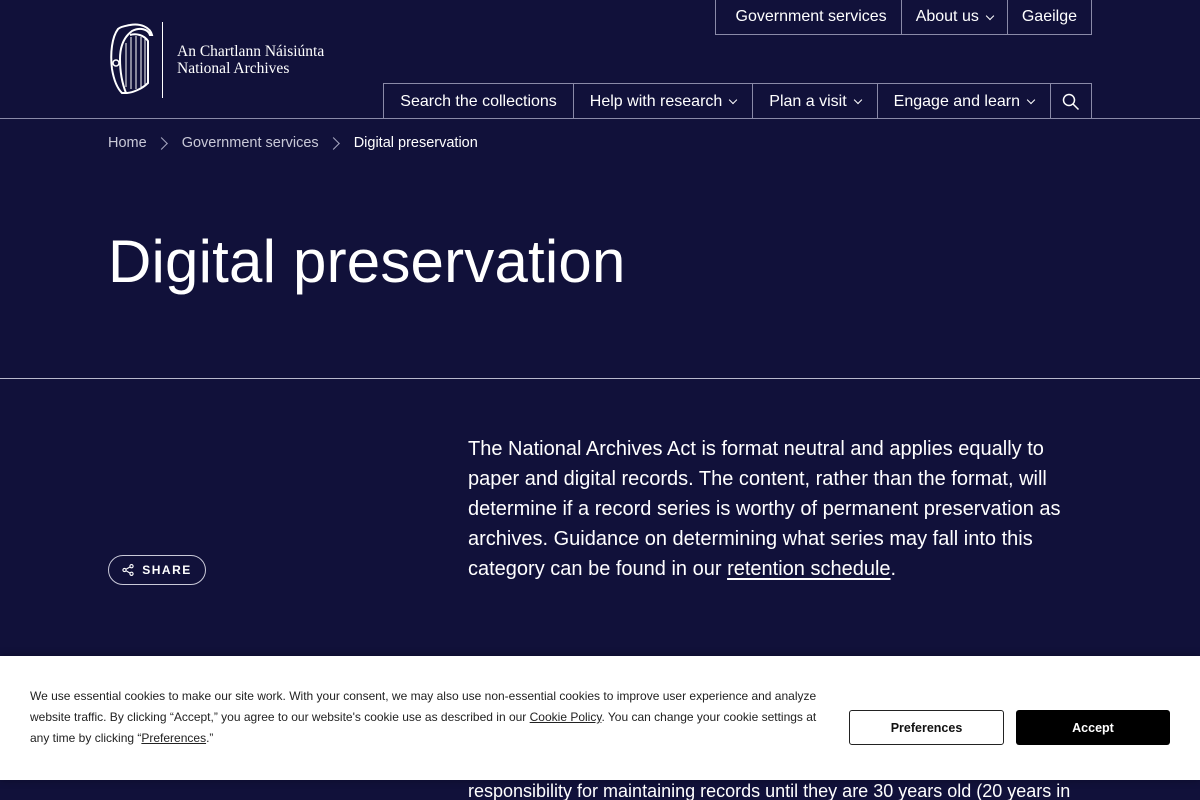  I want to click on util-nav-label: Gaeilge, so click(1049, 16).